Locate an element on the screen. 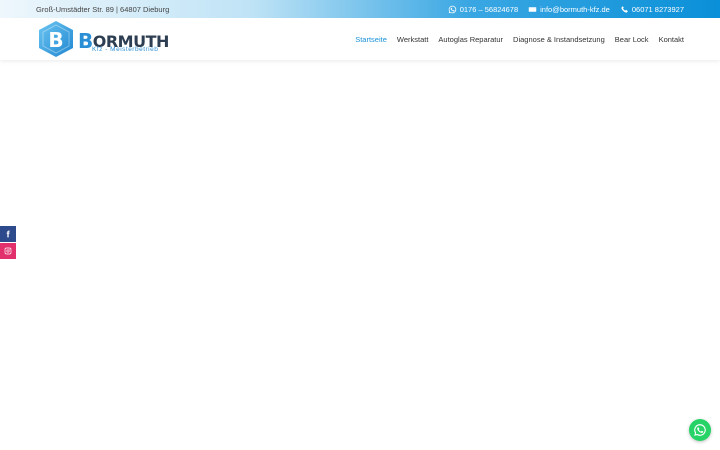  facebook-icon is located at coordinates (8, 234).